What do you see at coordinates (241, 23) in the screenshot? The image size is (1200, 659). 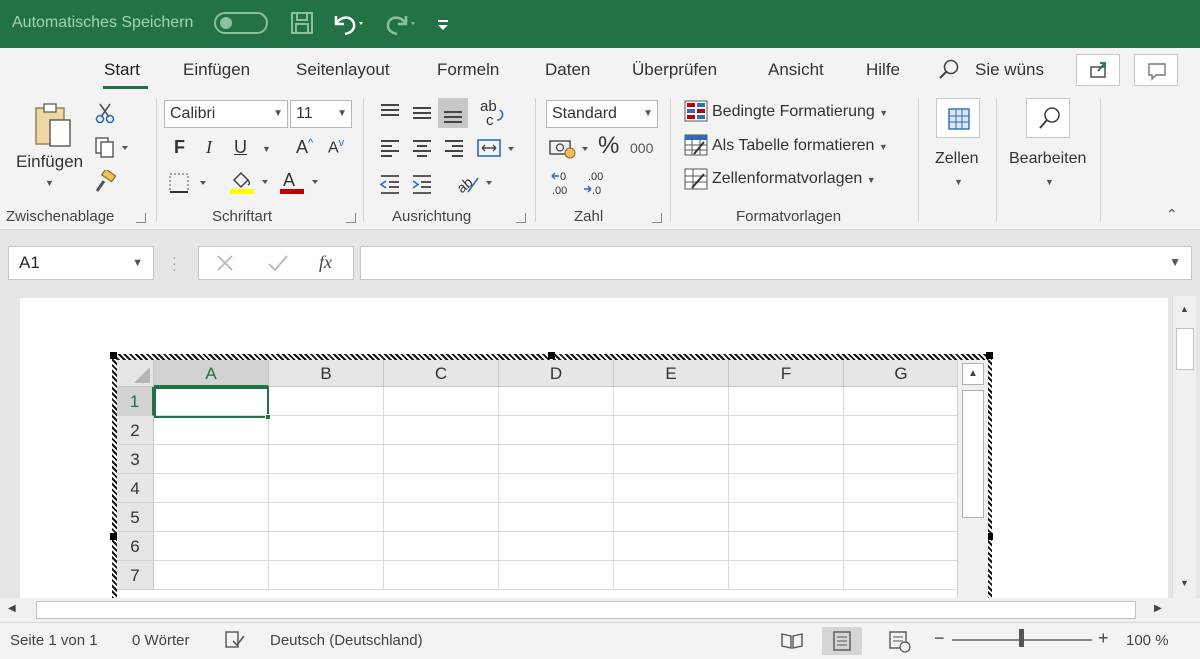 I see `autosave-toggle` at bounding box center [241, 23].